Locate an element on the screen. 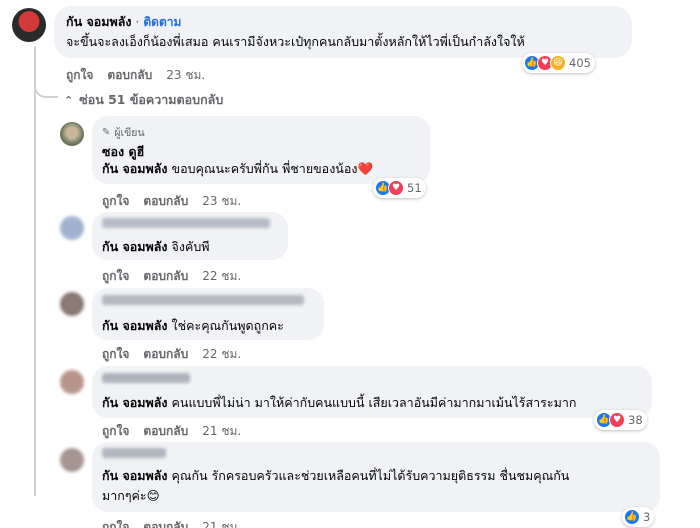 The width and height of the screenshot is (700, 528). reaction-count: 3 is located at coordinates (647, 517).